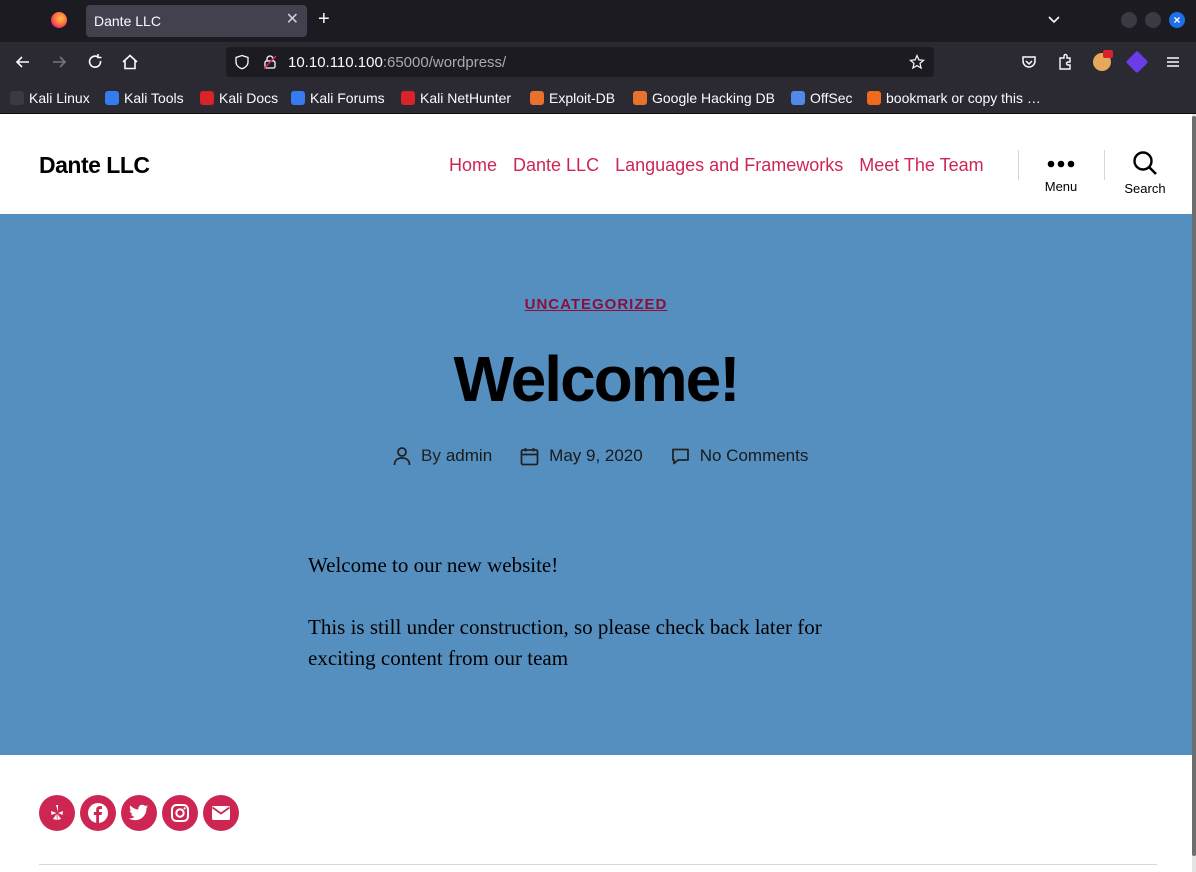 Image resolution: width=1196 pixels, height=872 pixels. I want to click on home-icon, so click(130, 62).